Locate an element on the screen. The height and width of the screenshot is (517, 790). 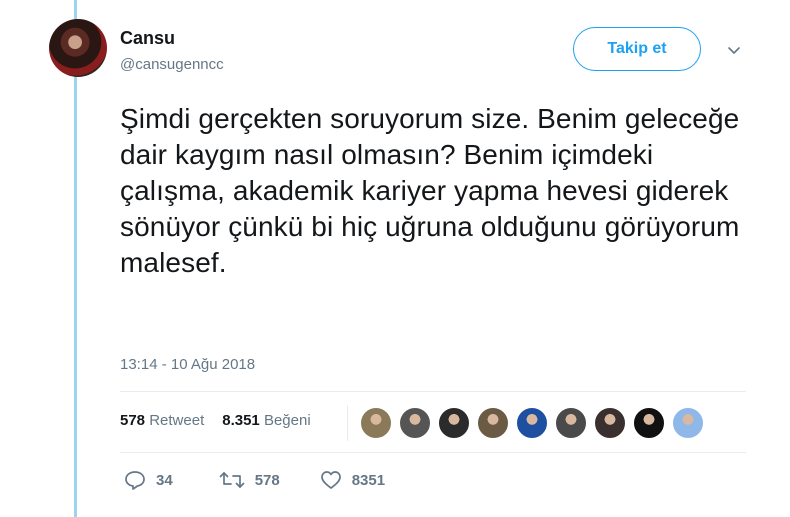
like-button: 8351 is located at coordinates (352, 480).